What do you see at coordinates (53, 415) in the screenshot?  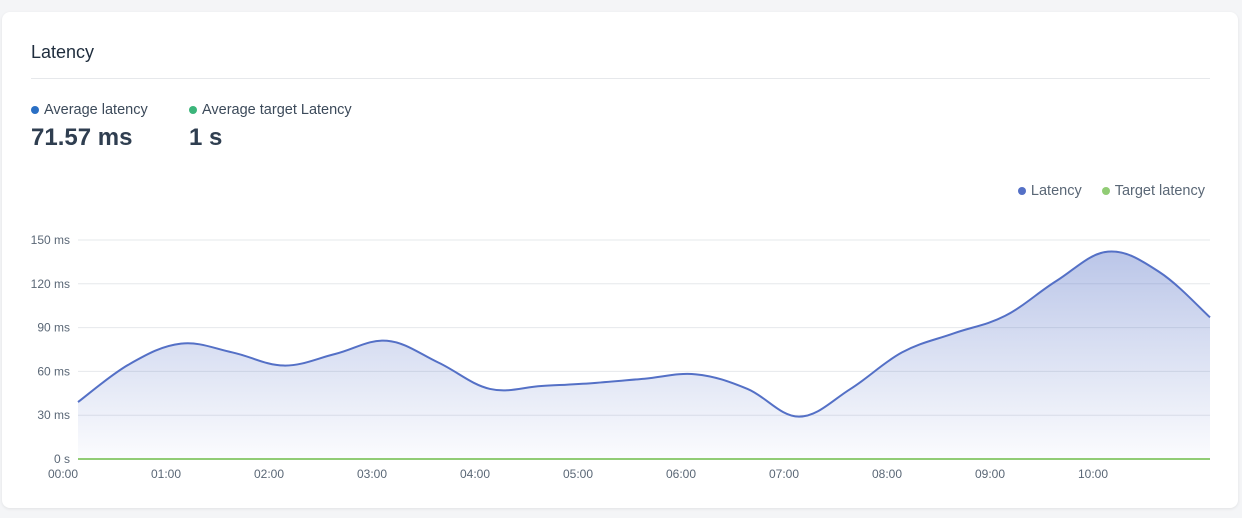 I see `y-tick-label: 30 ms` at bounding box center [53, 415].